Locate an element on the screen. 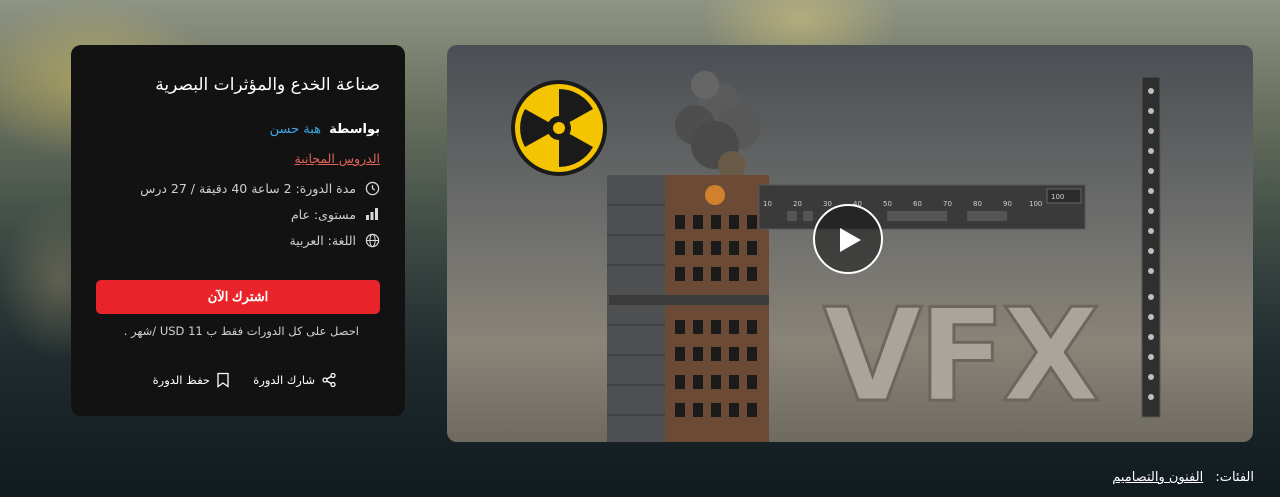 Image resolution: width=1280 pixels, height=497 pixels. category-link: الفنون والتصاميم is located at coordinates (1157, 477).